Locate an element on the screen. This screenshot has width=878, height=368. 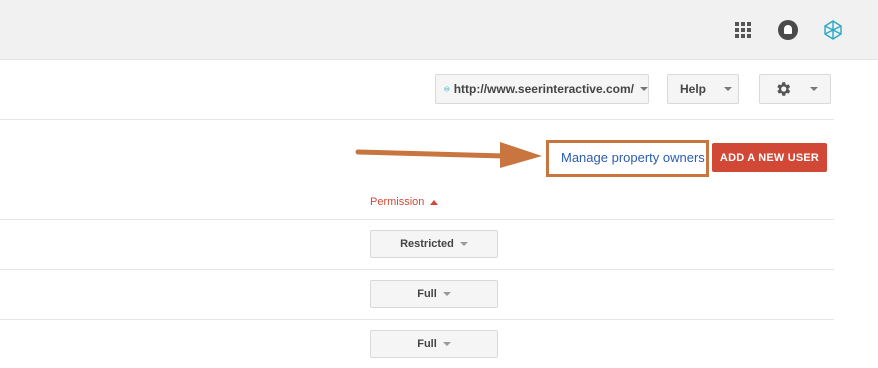
site-favicon-icon is located at coordinates (447, 89).